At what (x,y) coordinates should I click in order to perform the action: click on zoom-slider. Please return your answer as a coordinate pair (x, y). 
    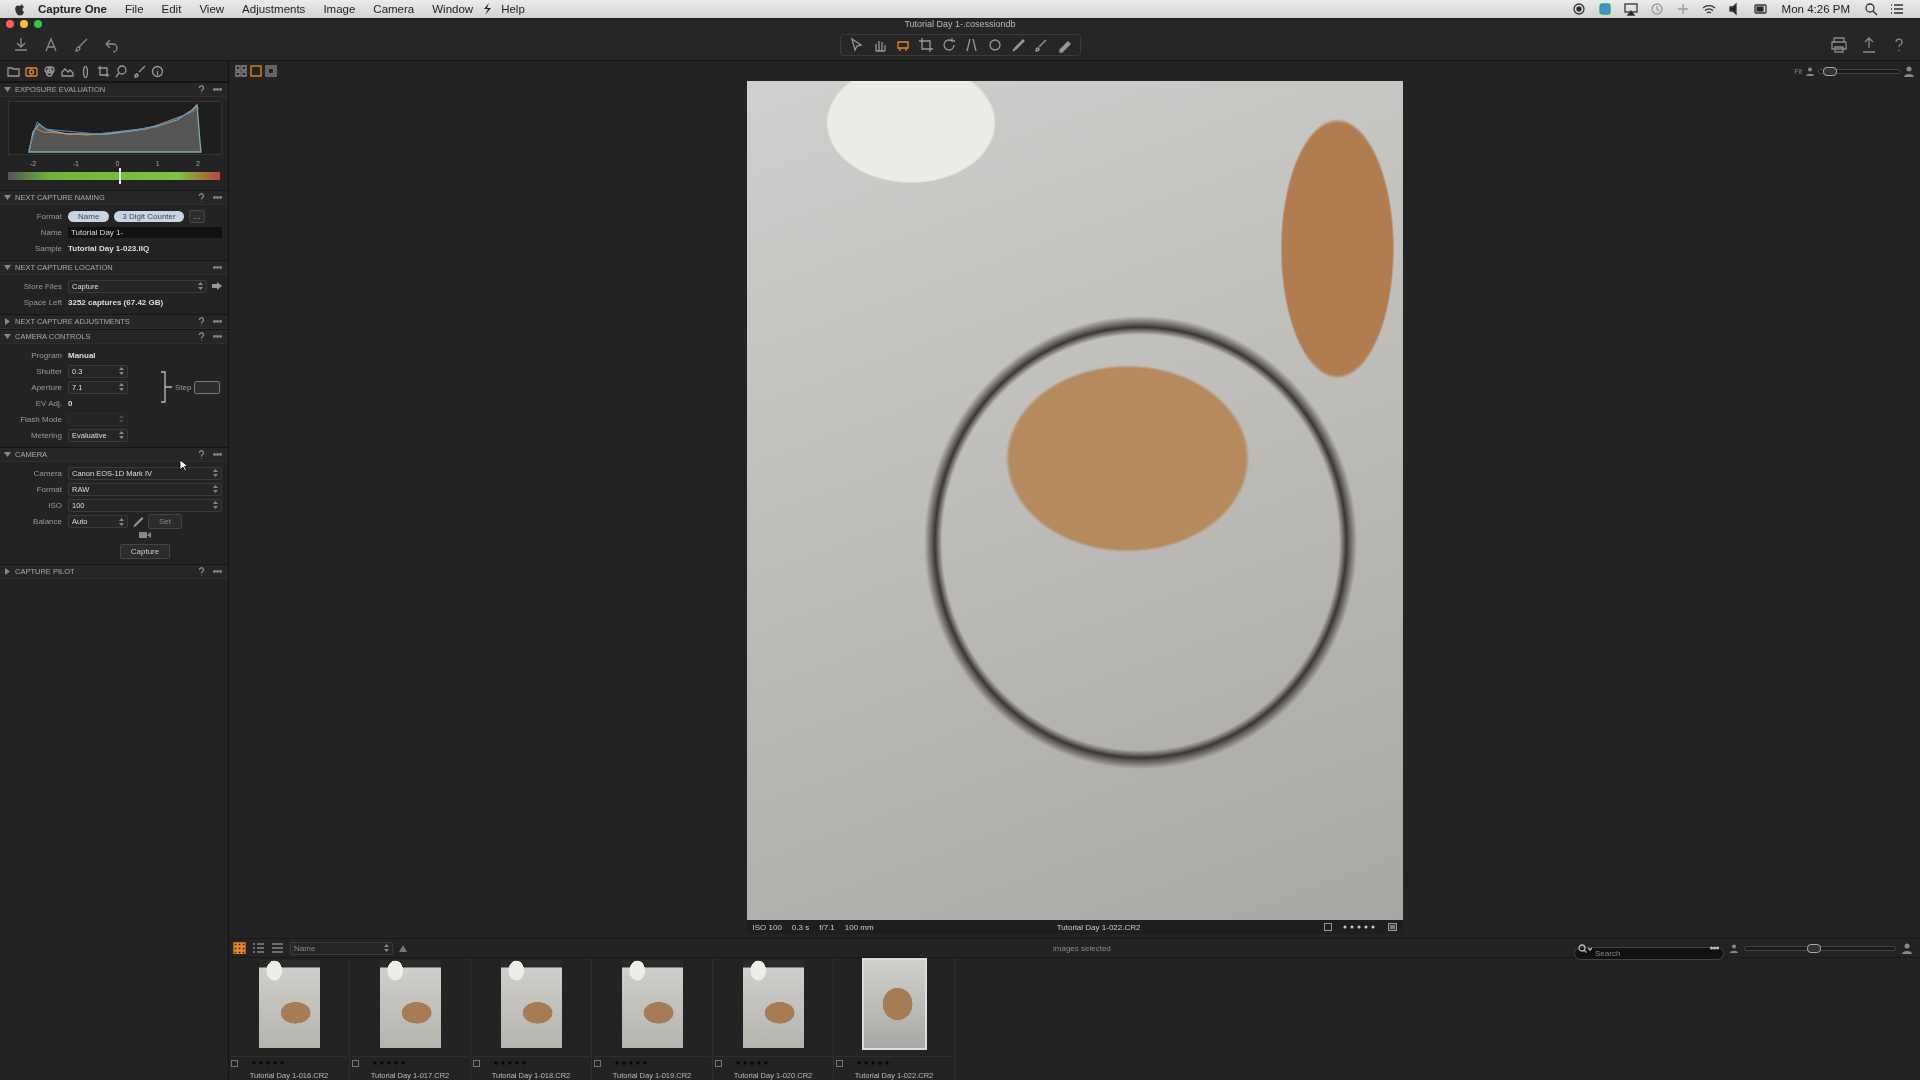
    Looking at the image, I should click on (1859, 71).